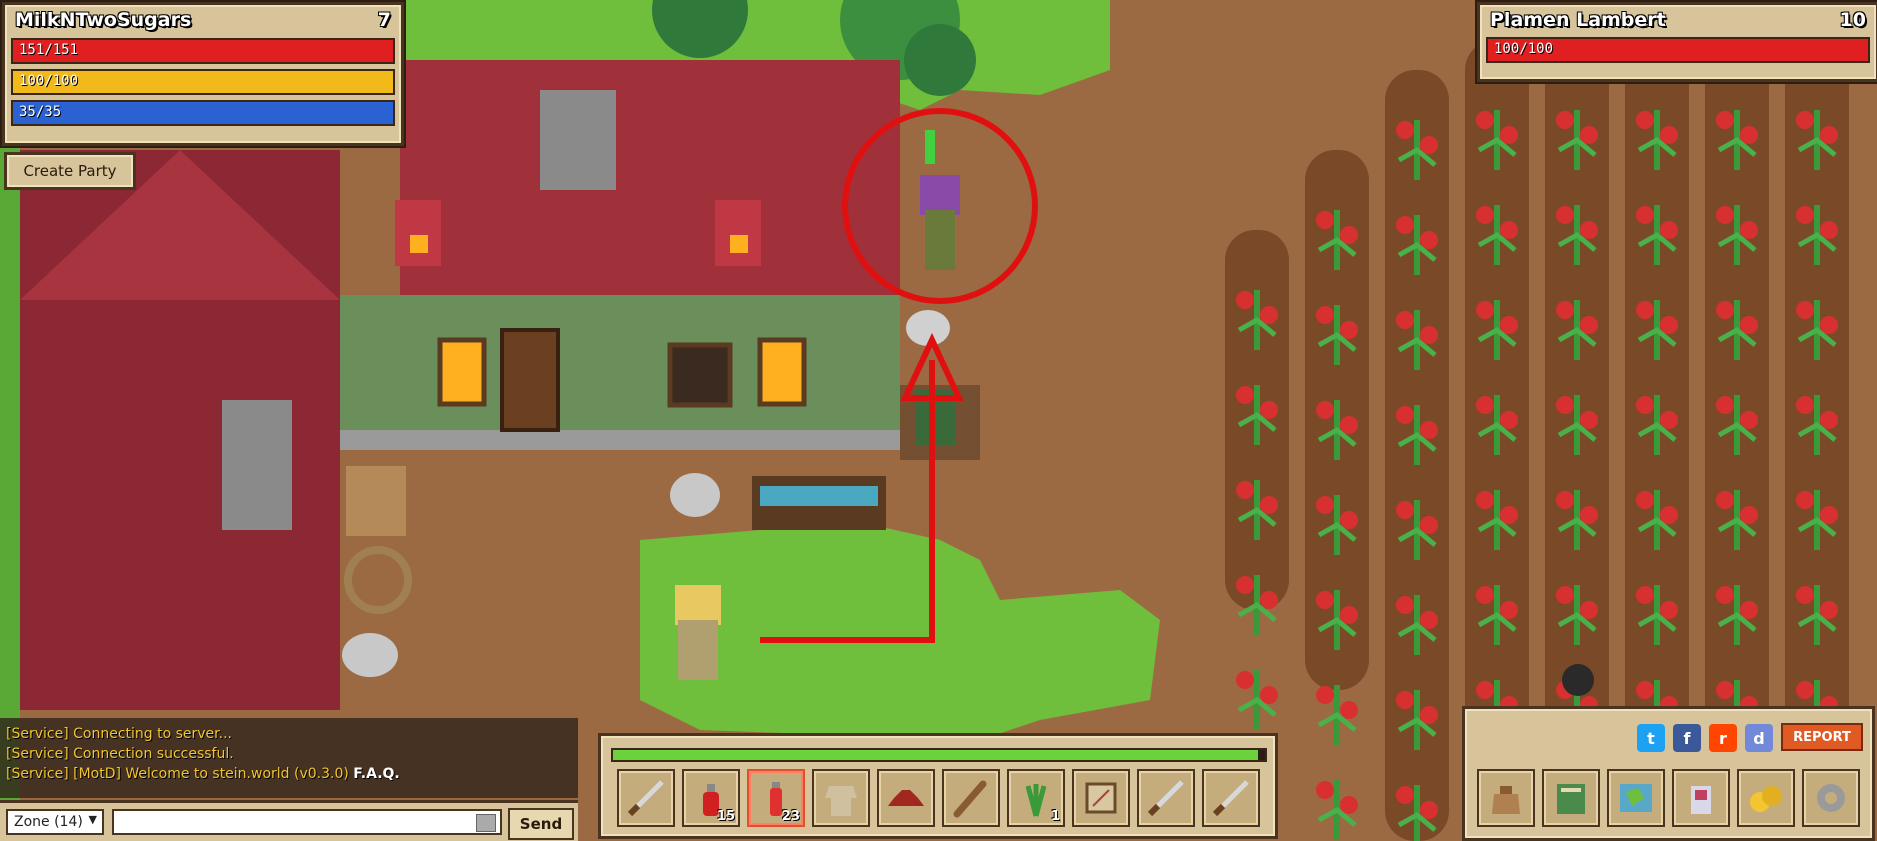  What do you see at coordinates (1578, 20) in the screenshot?
I see `target-name: Plamen Lambert` at bounding box center [1578, 20].